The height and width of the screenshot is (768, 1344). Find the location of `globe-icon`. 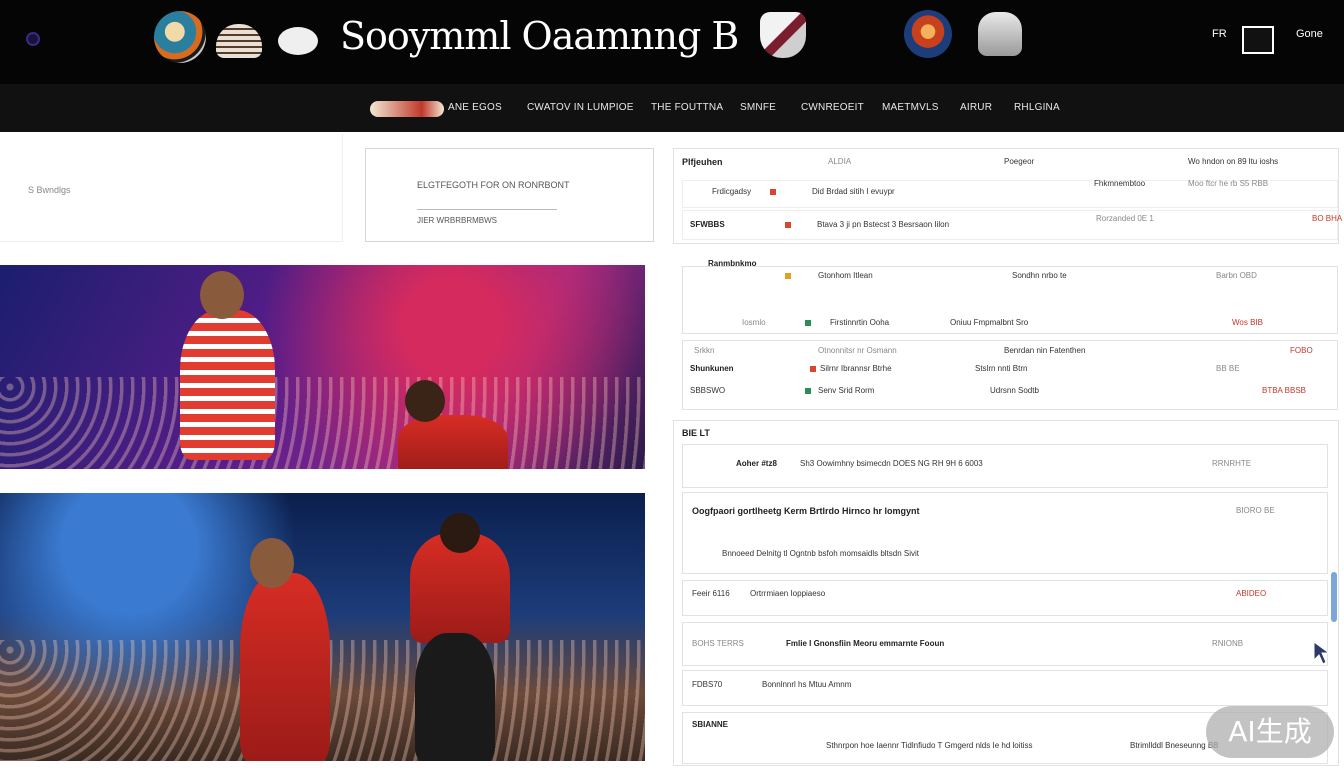

globe-icon is located at coordinates (33, 39).